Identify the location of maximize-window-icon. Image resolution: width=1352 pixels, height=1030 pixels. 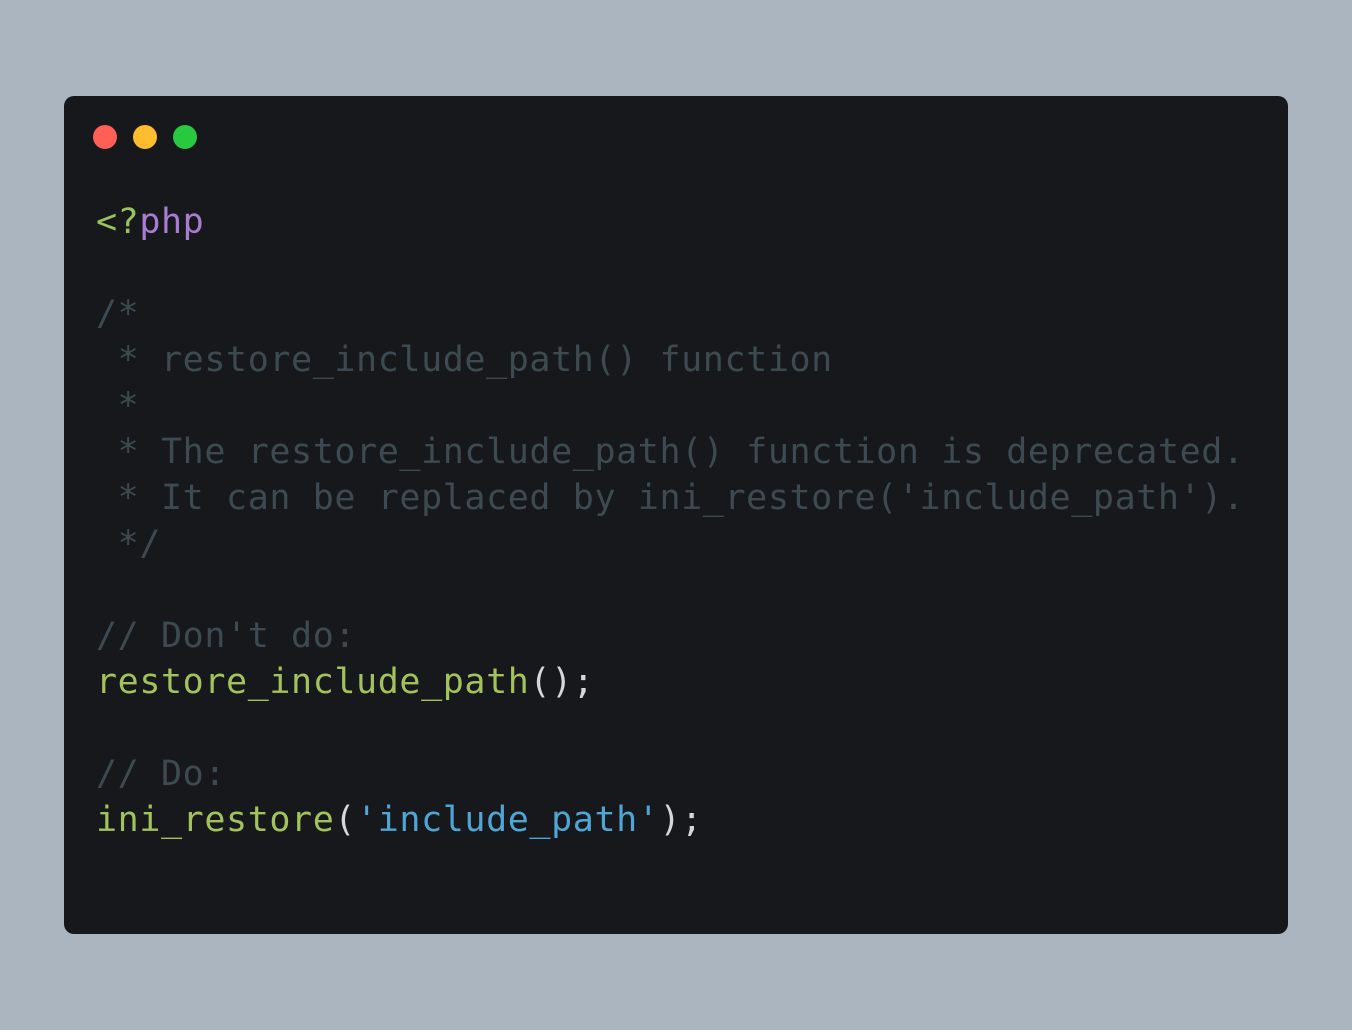
(185, 137).